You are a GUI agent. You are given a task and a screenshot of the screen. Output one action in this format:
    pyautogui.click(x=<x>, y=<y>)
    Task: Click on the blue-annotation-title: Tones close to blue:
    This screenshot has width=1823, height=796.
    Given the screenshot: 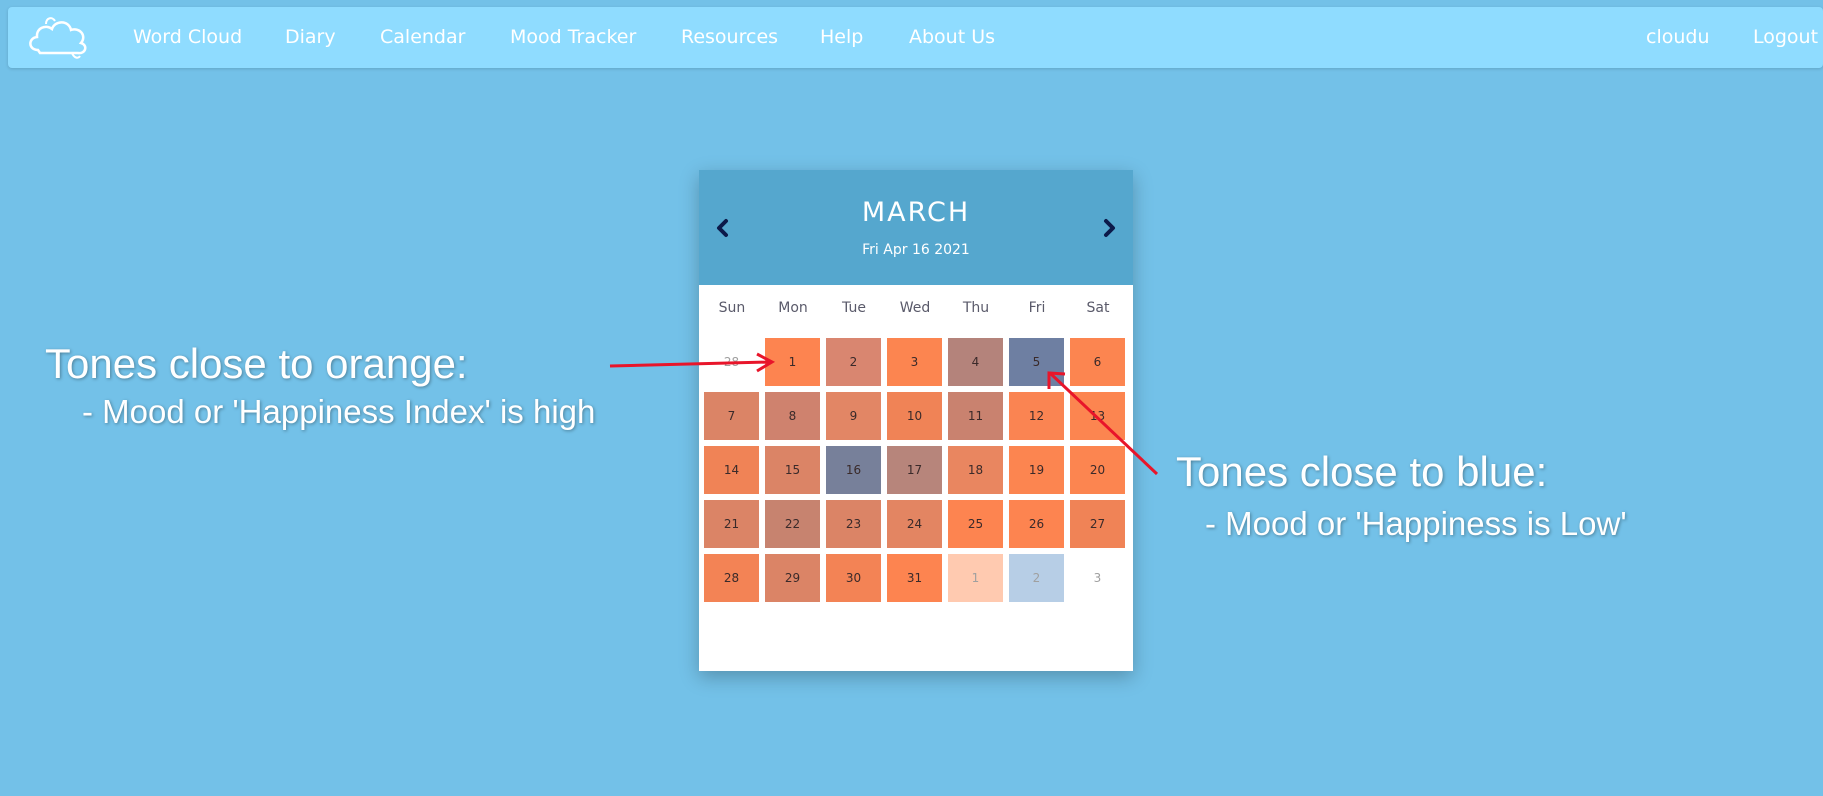 What is the action you would take?
    pyautogui.click(x=1362, y=471)
    